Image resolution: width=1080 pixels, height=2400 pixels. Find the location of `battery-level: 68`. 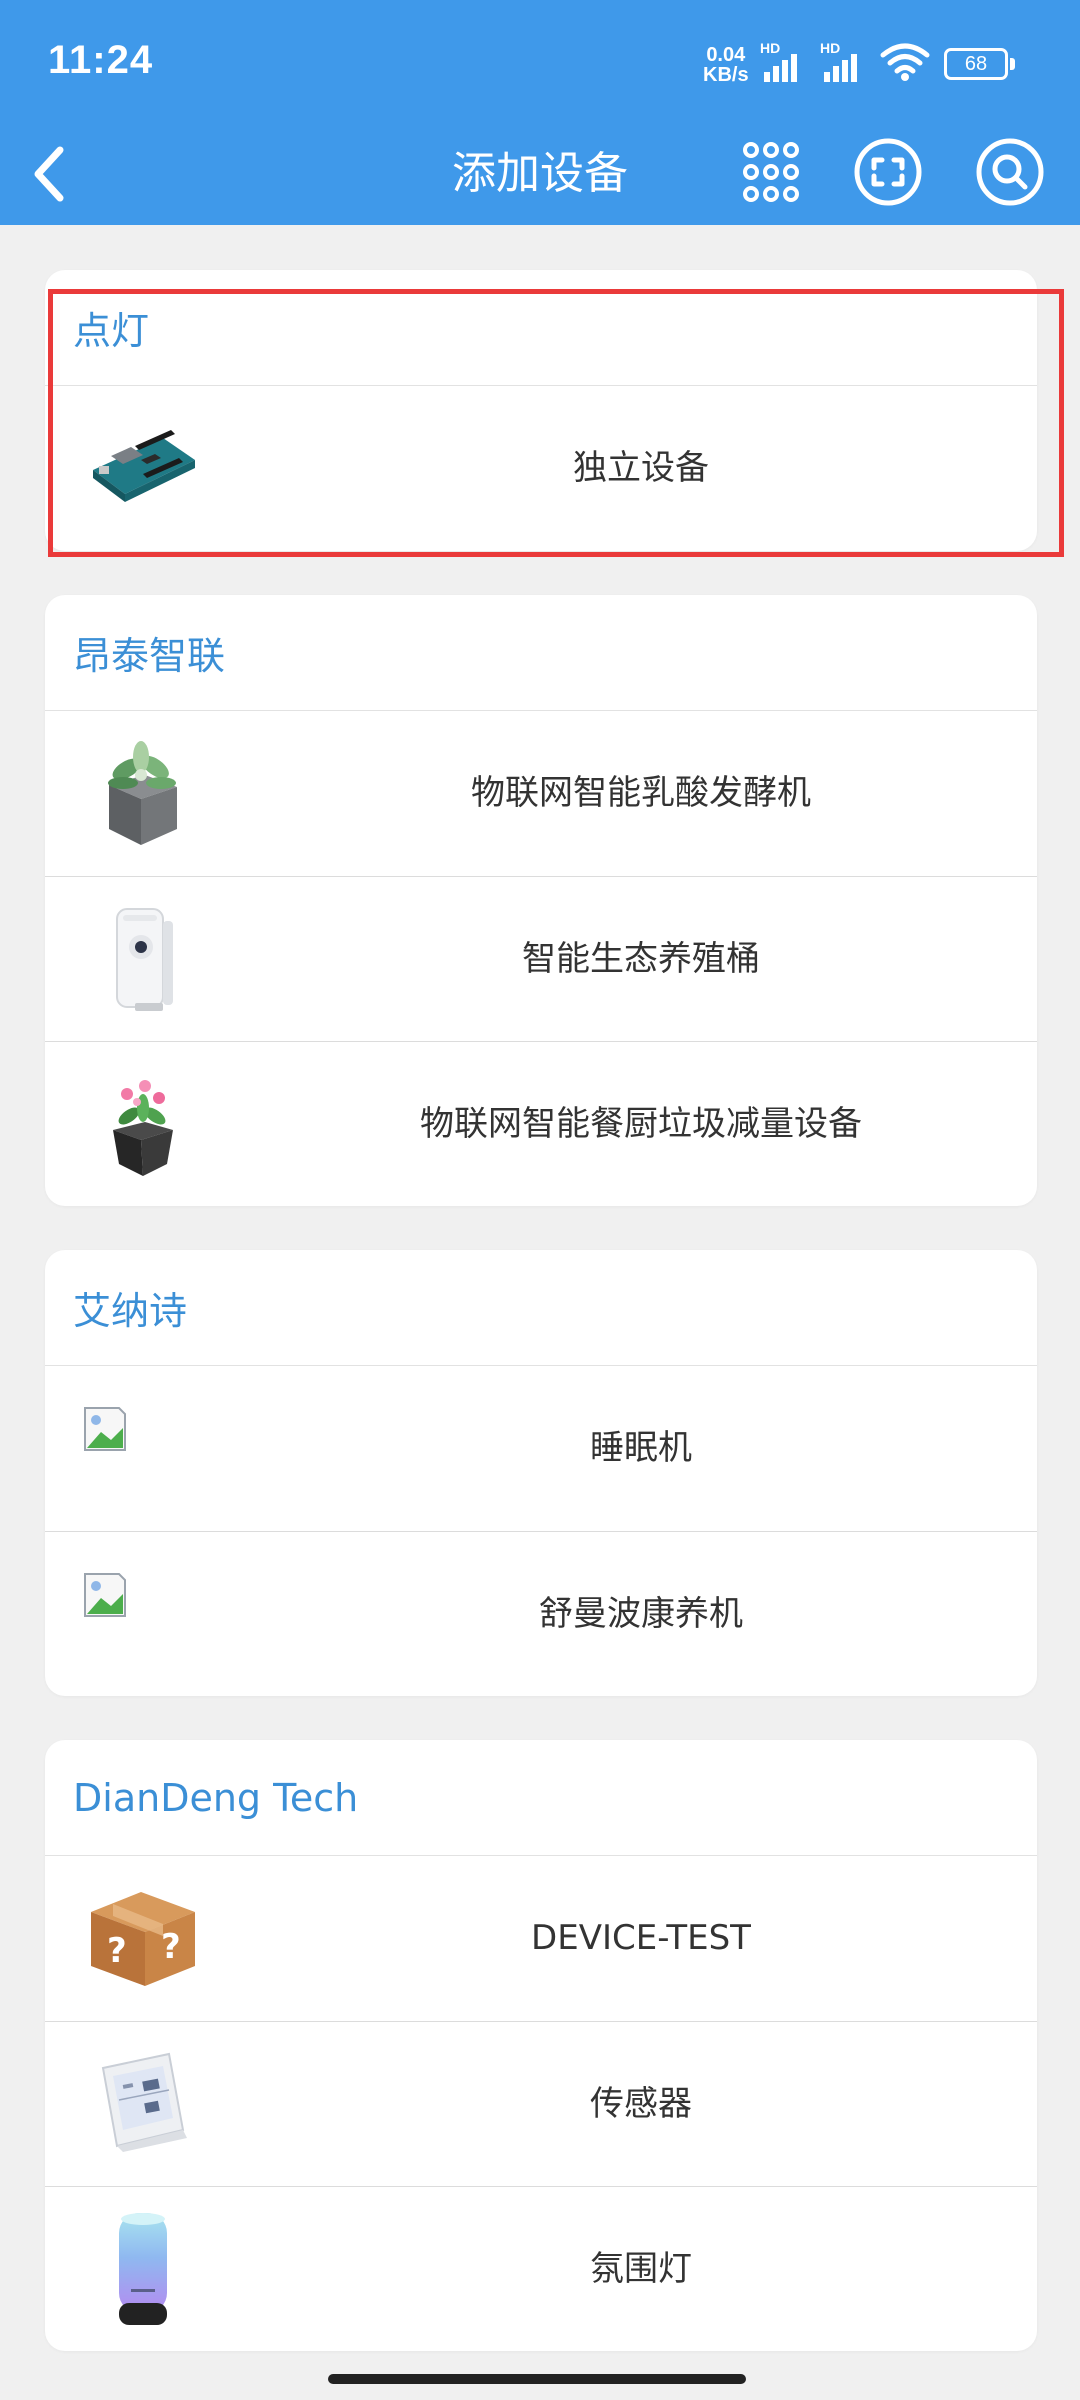

battery-level: 68 is located at coordinates (976, 64).